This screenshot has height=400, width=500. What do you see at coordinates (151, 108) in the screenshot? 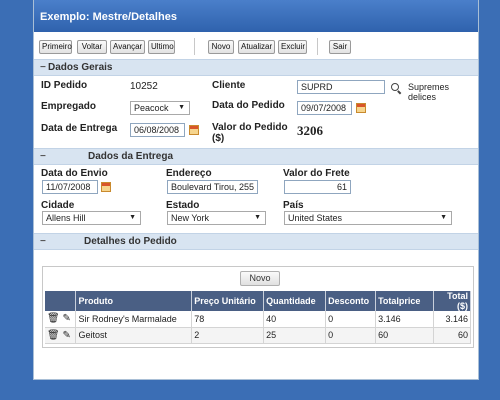
I see `employee-value: Peacock` at bounding box center [151, 108].